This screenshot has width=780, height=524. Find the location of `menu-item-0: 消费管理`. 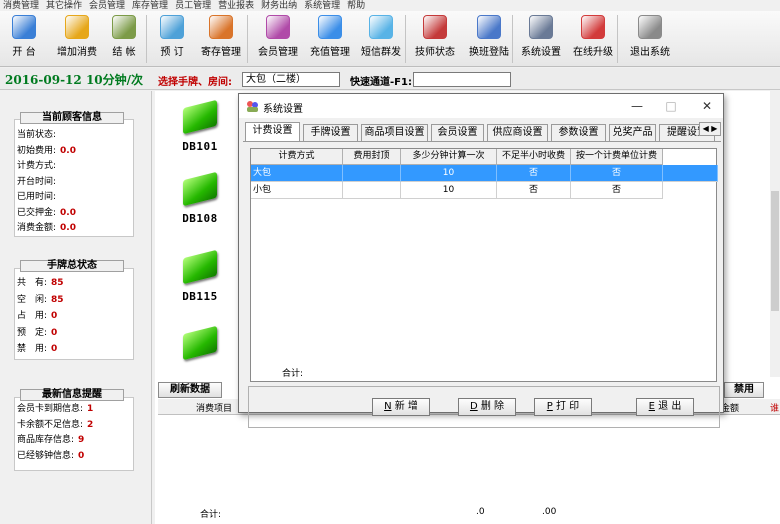

menu-item-0: 消费管理 is located at coordinates (21, 6).